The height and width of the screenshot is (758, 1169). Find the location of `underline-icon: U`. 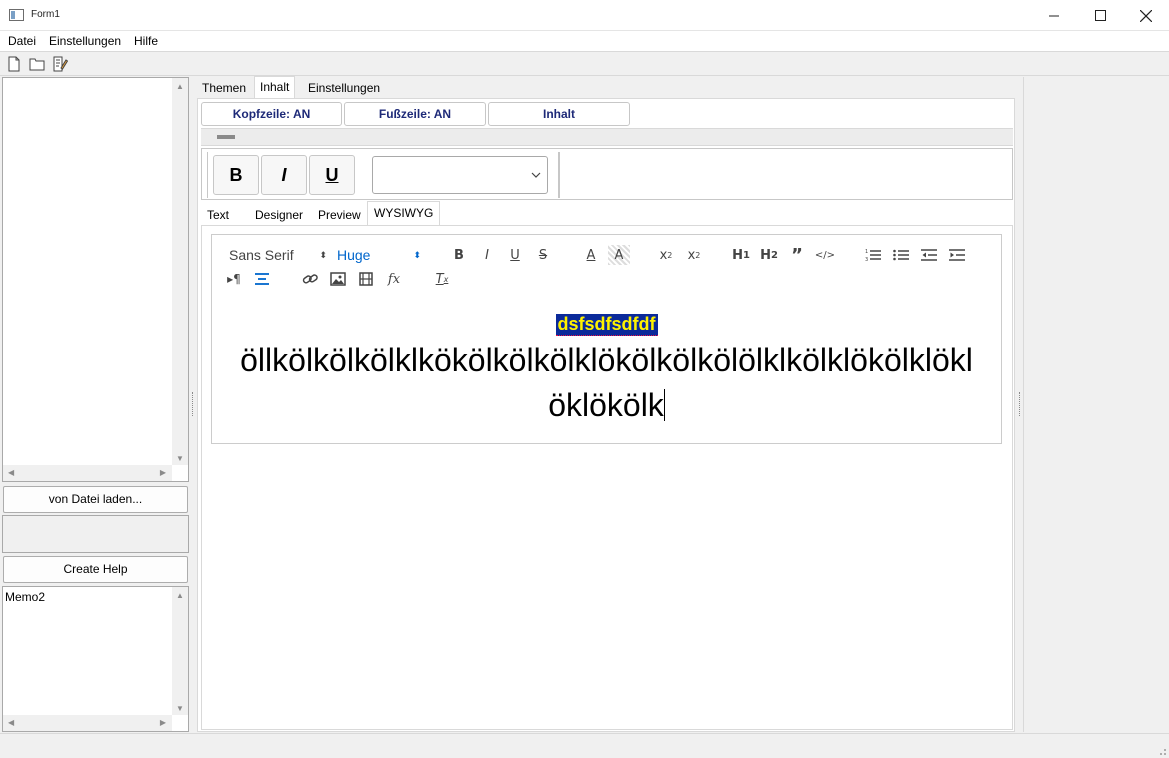

underline-icon: U is located at coordinates (515, 255).